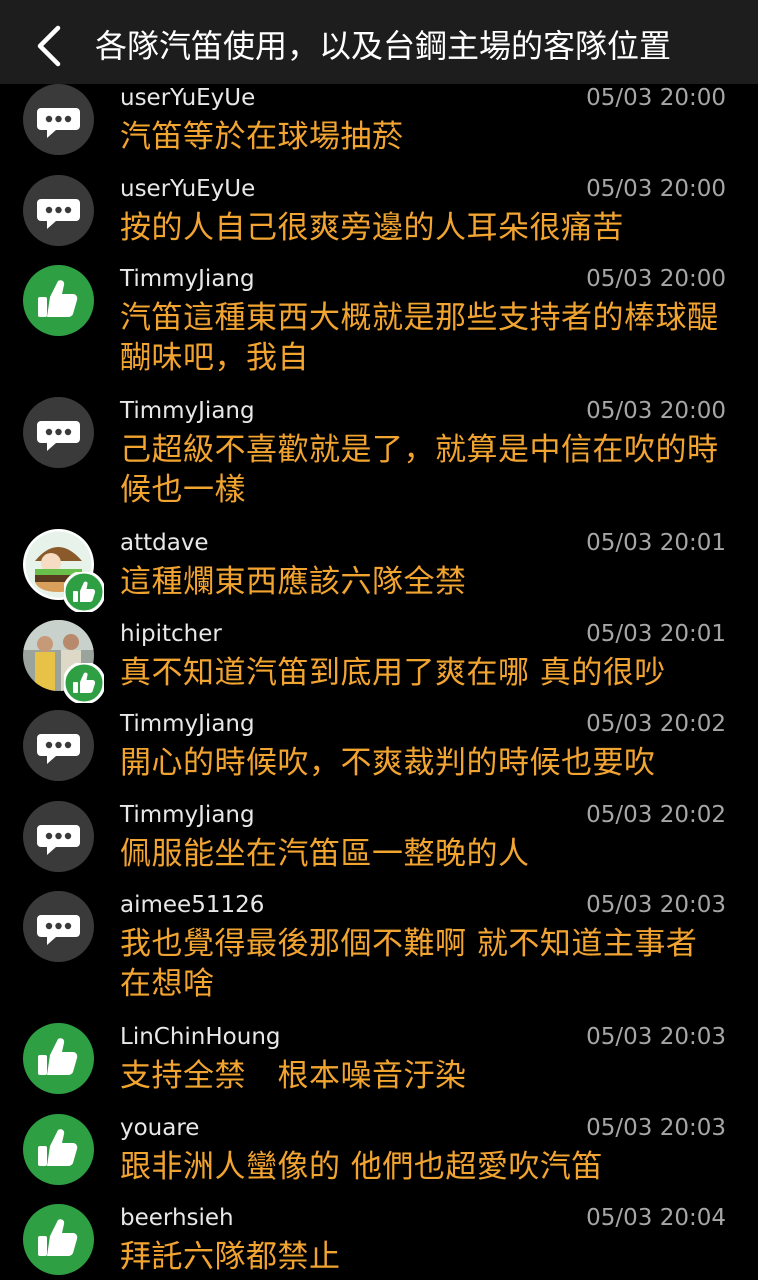  What do you see at coordinates (372, 228) in the screenshot?
I see `comment-text: 按的人自己很爽旁邊的人耳朵很痛苦` at bounding box center [372, 228].